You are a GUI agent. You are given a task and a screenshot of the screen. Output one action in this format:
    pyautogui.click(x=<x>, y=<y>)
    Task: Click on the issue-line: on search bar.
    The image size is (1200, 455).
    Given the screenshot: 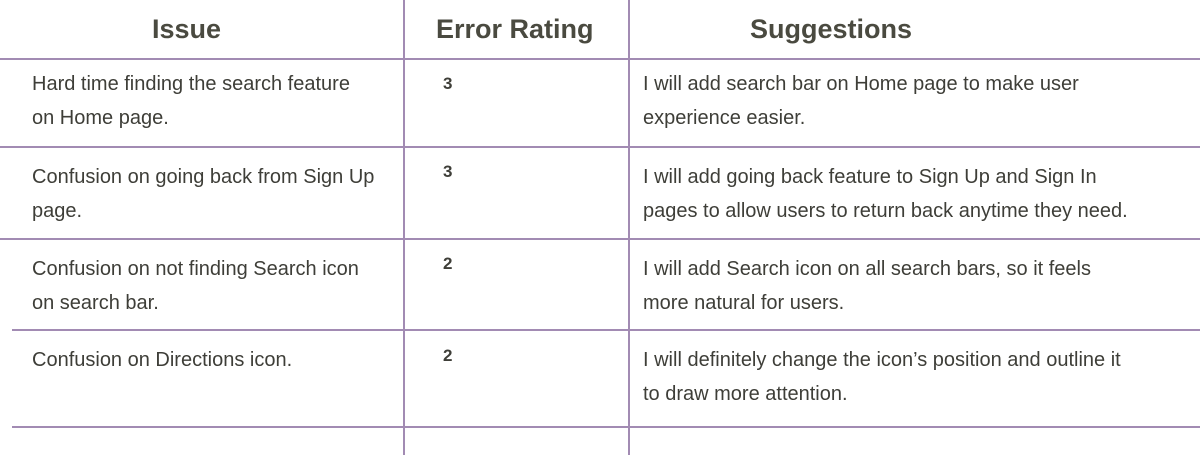 What is the action you would take?
    pyautogui.click(x=95, y=303)
    